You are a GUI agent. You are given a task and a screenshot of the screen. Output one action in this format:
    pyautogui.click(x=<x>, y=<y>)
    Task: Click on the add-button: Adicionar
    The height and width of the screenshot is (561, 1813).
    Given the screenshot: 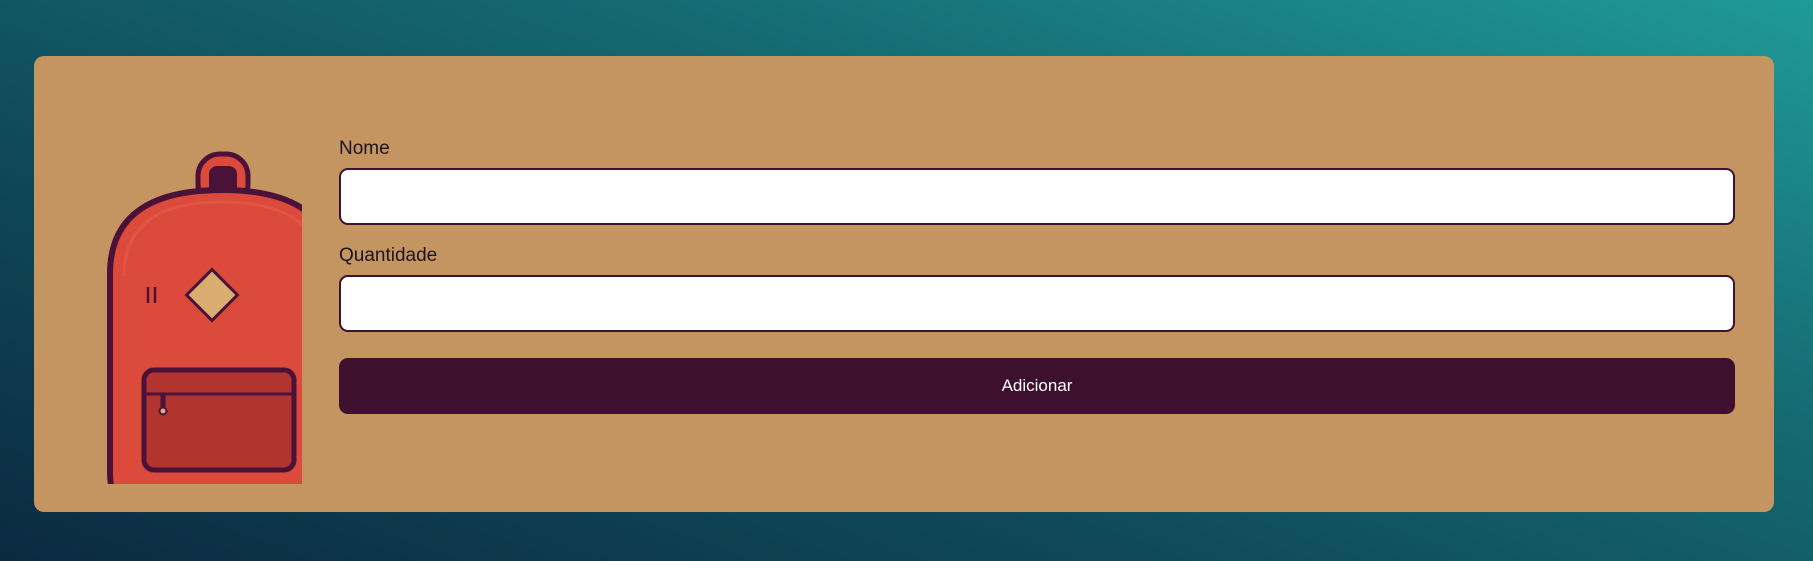 What is the action you would take?
    pyautogui.click(x=1037, y=386)
    